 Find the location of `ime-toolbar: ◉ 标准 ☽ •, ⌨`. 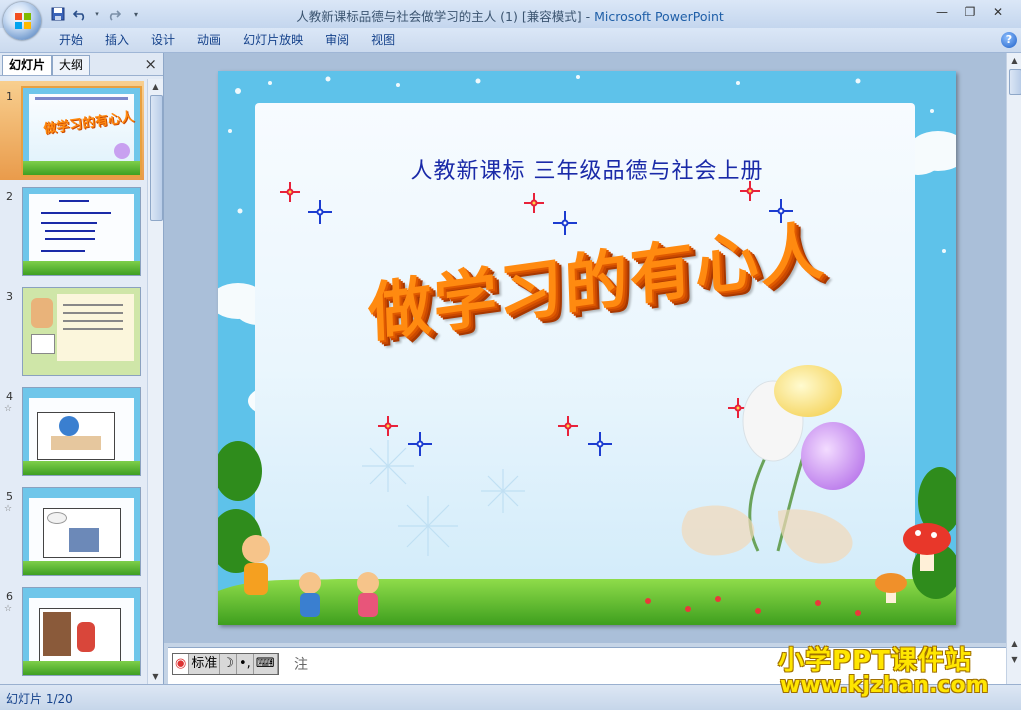

ime-toolbar: ◉ 标准 ☽ •, ⌨ is located at coordinates (225, 664).